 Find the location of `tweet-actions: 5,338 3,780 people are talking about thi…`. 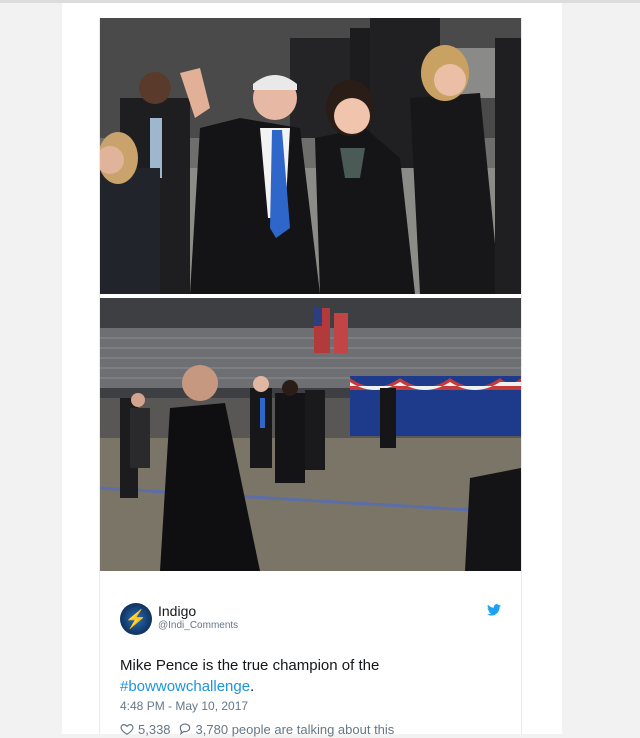

tweet-actions: 5,338 3,780 people are talking about thi… is located at coordinates (257, 729).